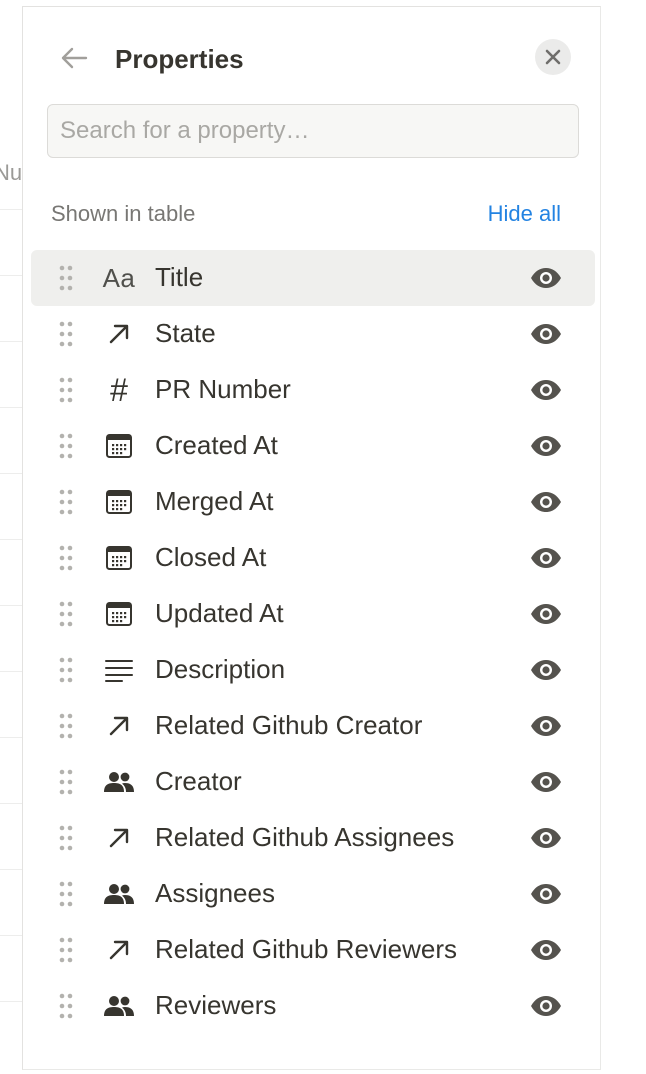 The height and width of the screenshot is (1074, 646). Describe the element at coordinates (313, 278) in the screenshot. I see `property-row: Aa Title` at that location.